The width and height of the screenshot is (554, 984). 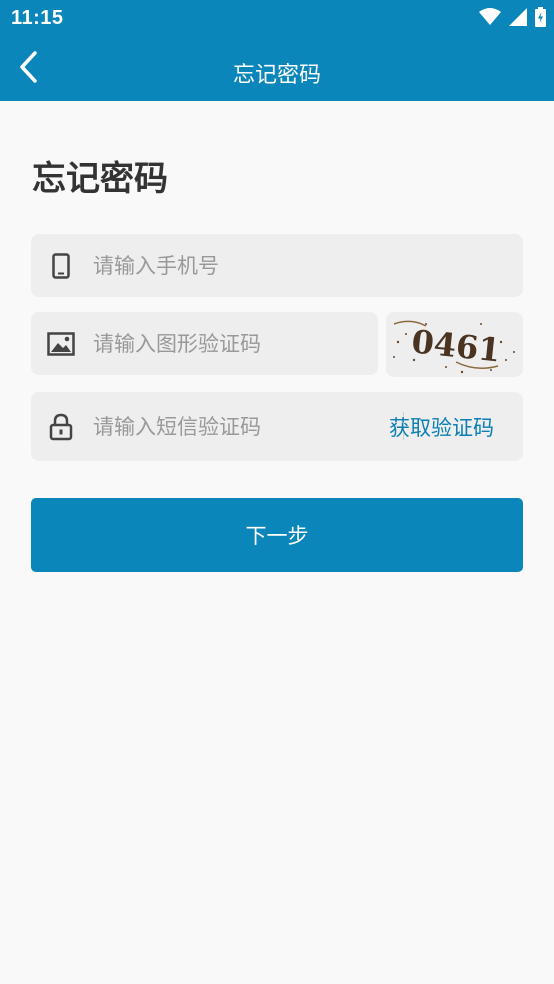 I want to click on next-button: 下一步, so click(x=277, y=535).